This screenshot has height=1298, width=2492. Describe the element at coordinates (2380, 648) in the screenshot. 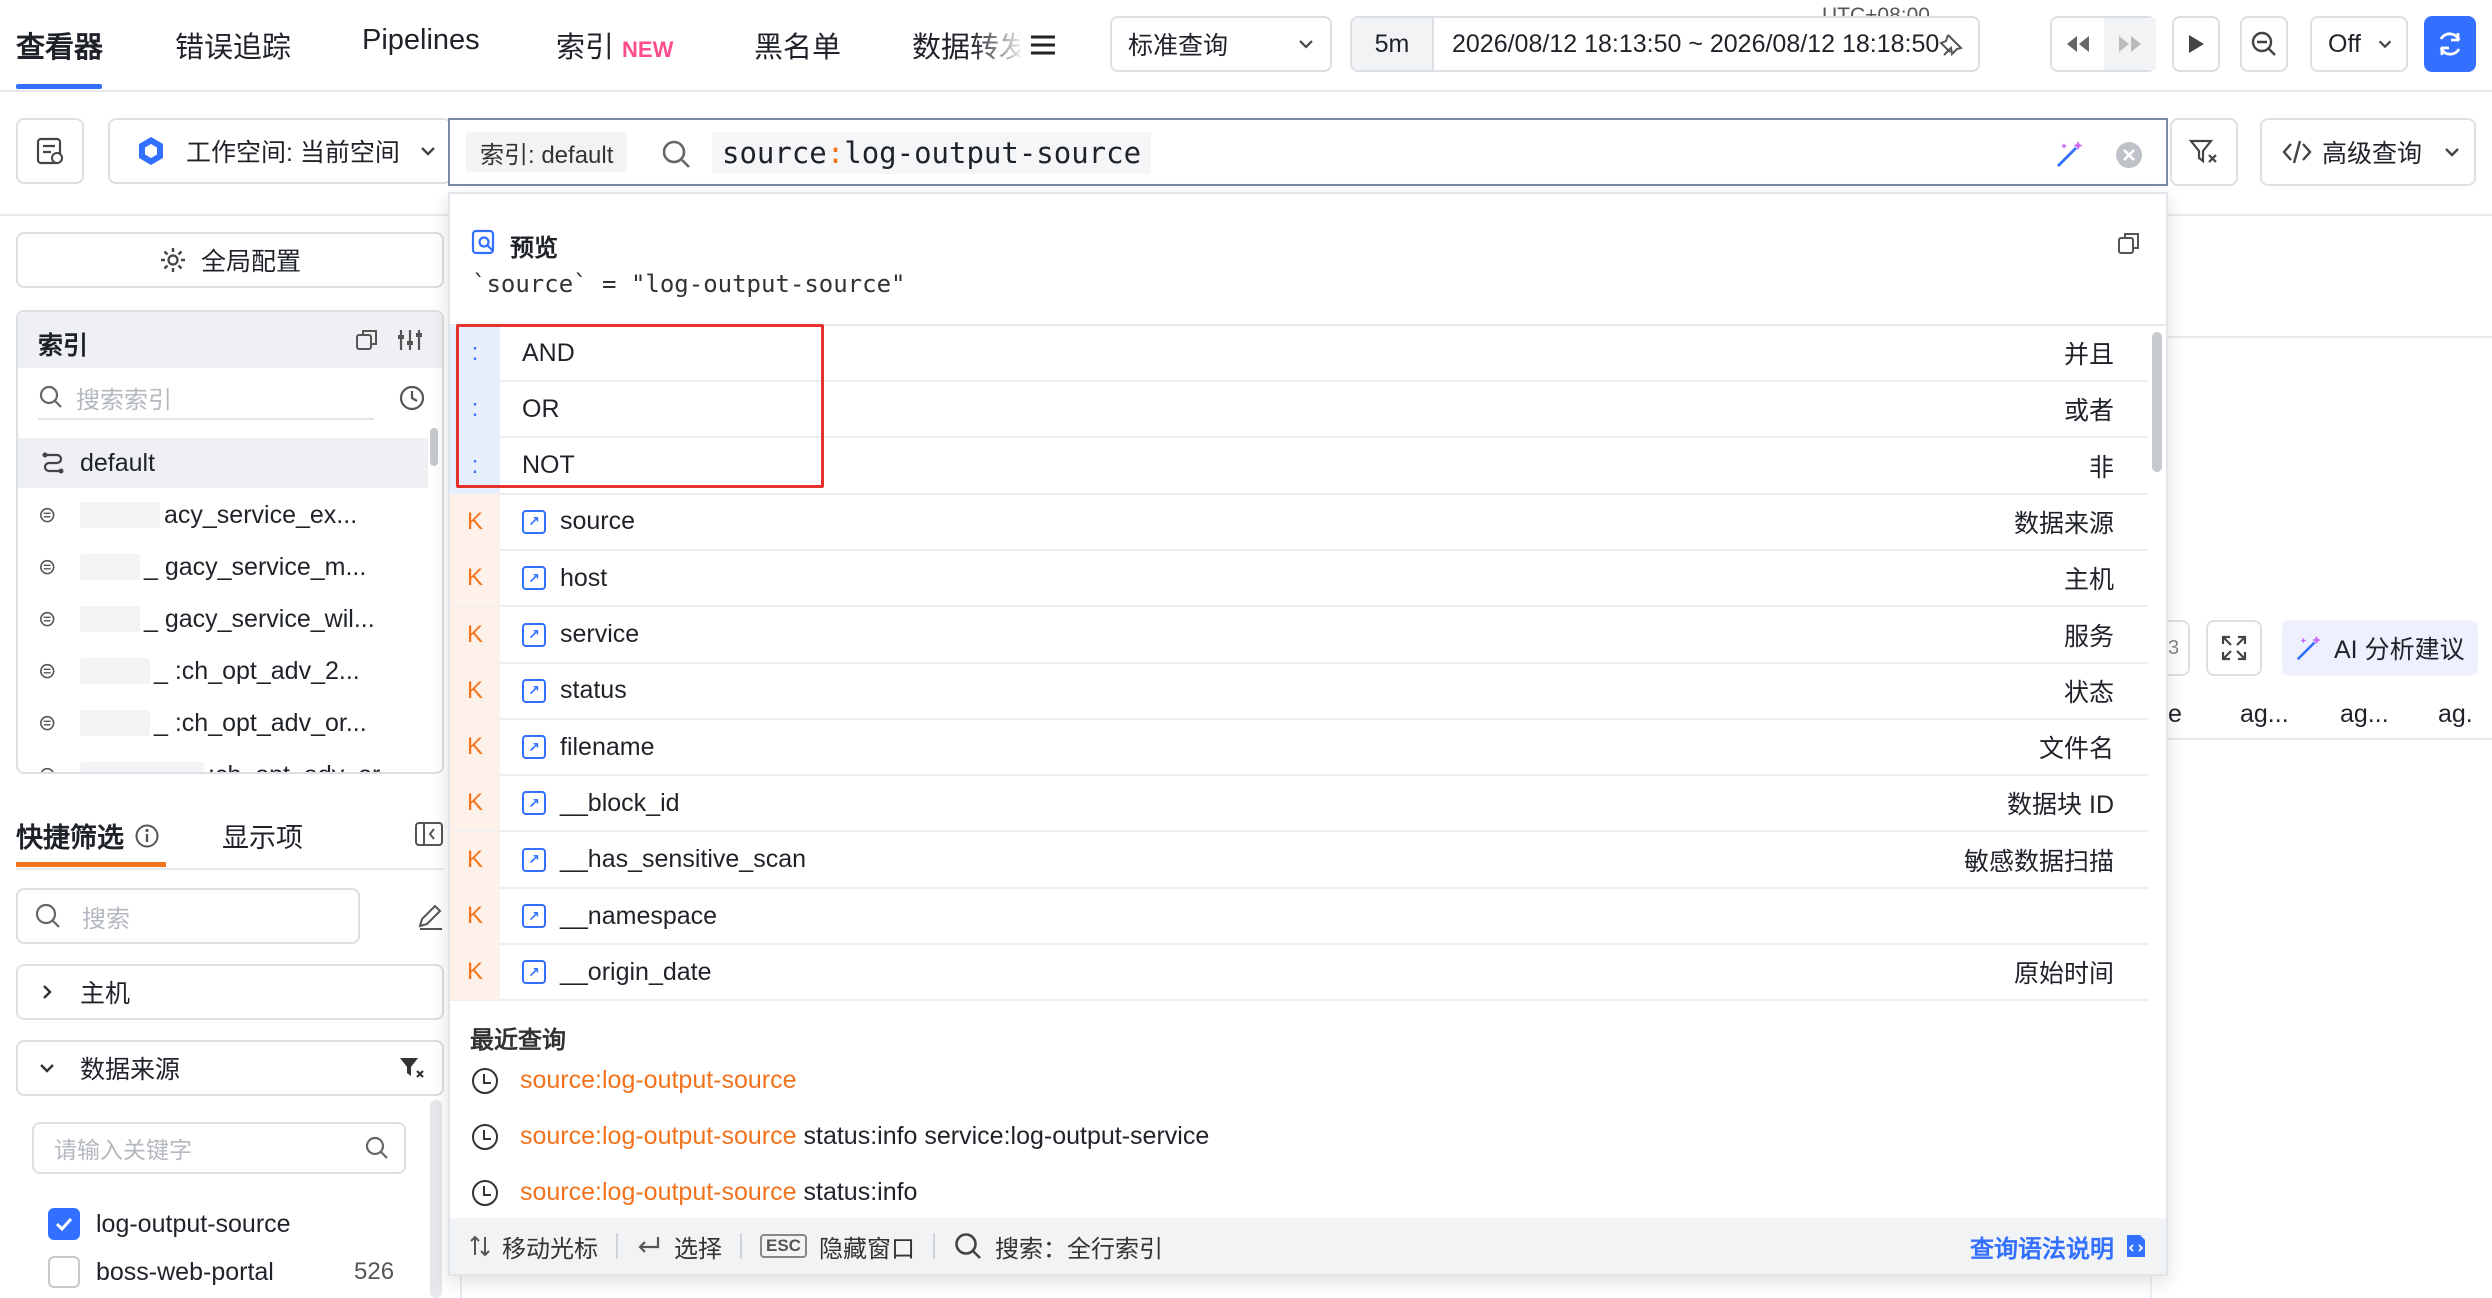

I see `ai-analysis-button: AI 分析建议` at that location.